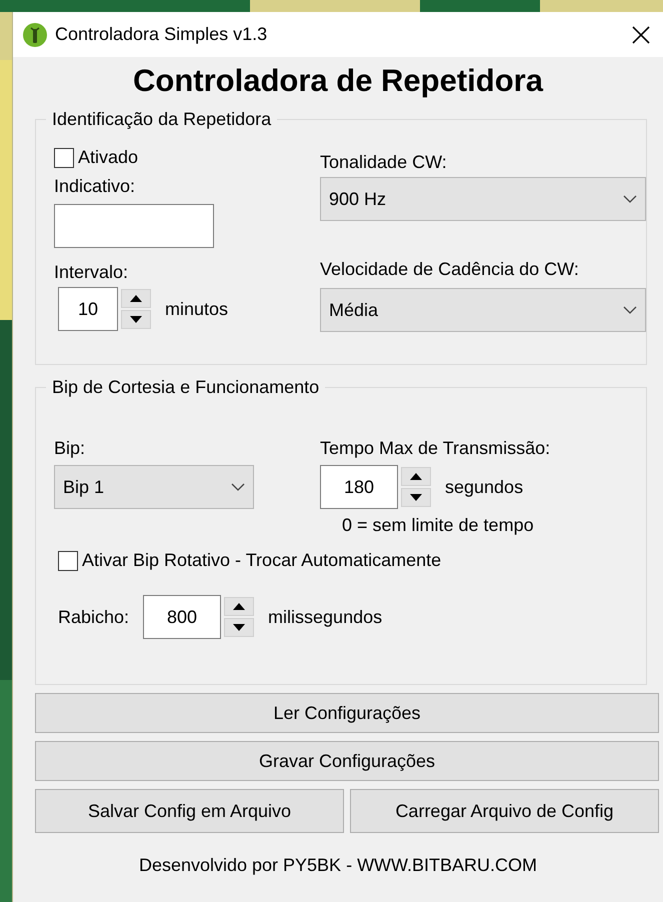  Describe the element at coordinates (182, 617) in the screenshot. I see `spin-field: 800` at that location.